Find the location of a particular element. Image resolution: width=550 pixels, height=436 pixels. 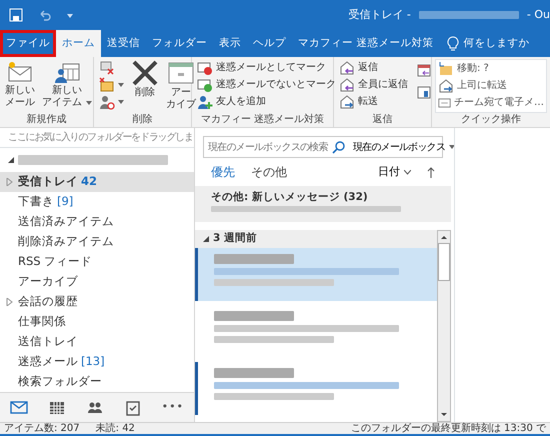

ribbon-tab: 表示 is located at coordinates (230, 43).